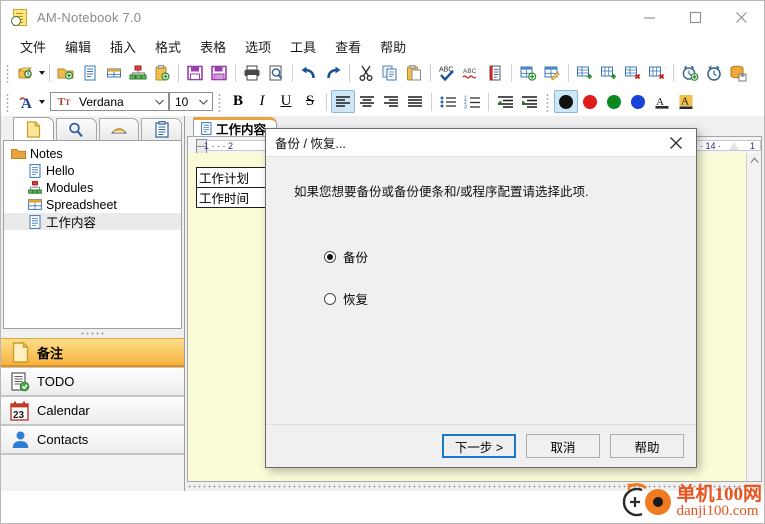 This screenshot has width=765, height=524. Describe the element at coordinates (26, 73) in the screenshot. I see `new-note-dropdown-icon` at that location.